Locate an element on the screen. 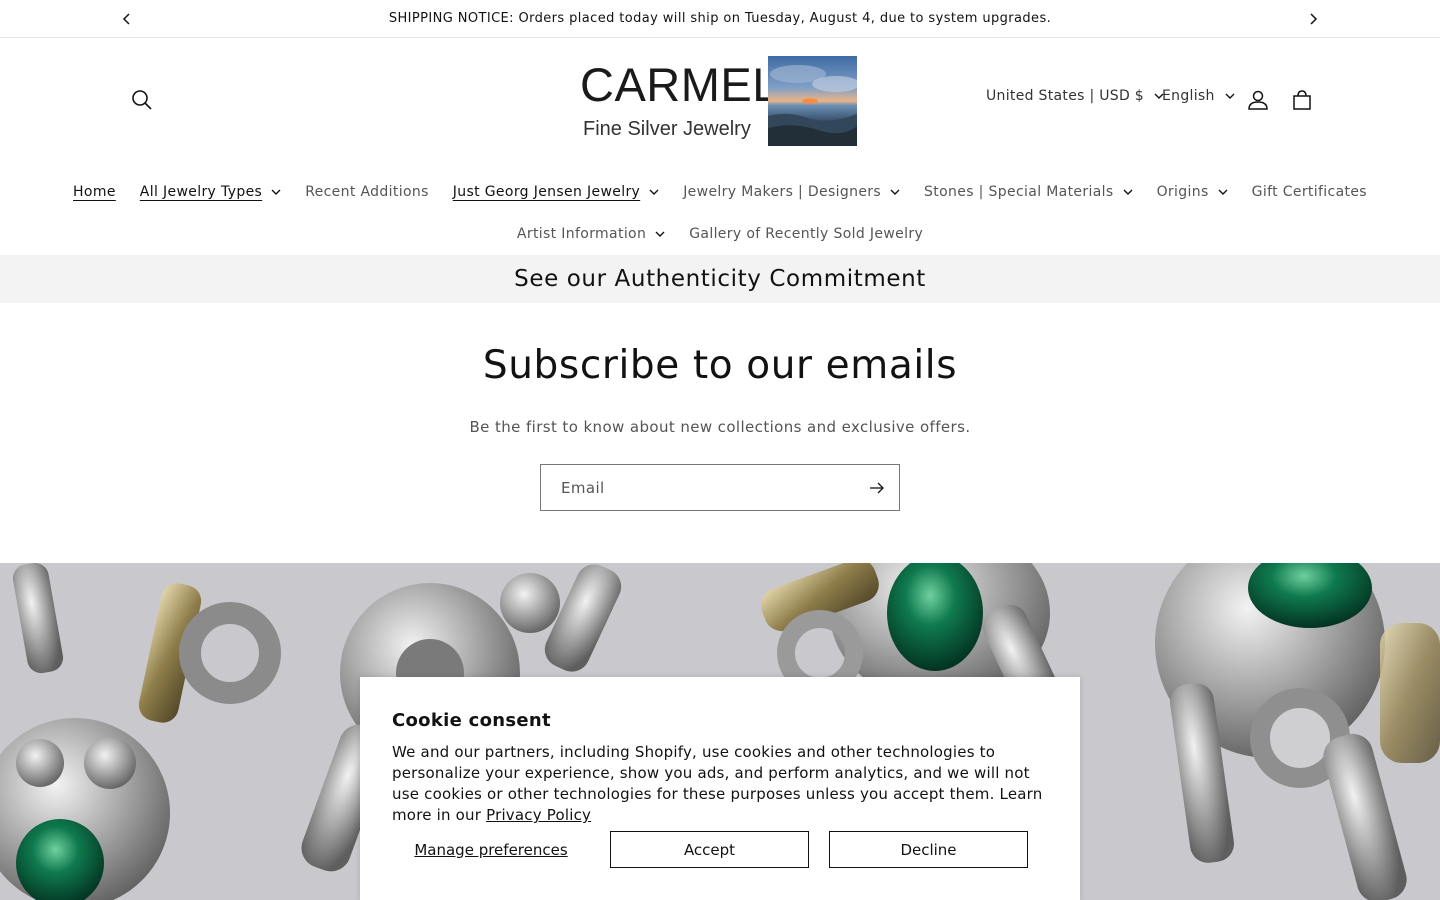 Image resolution: width=1440 pixels, height=900 pixels. store-logo: CARMEL Fine Silver Jewelry is located at coordinates (719, 101).